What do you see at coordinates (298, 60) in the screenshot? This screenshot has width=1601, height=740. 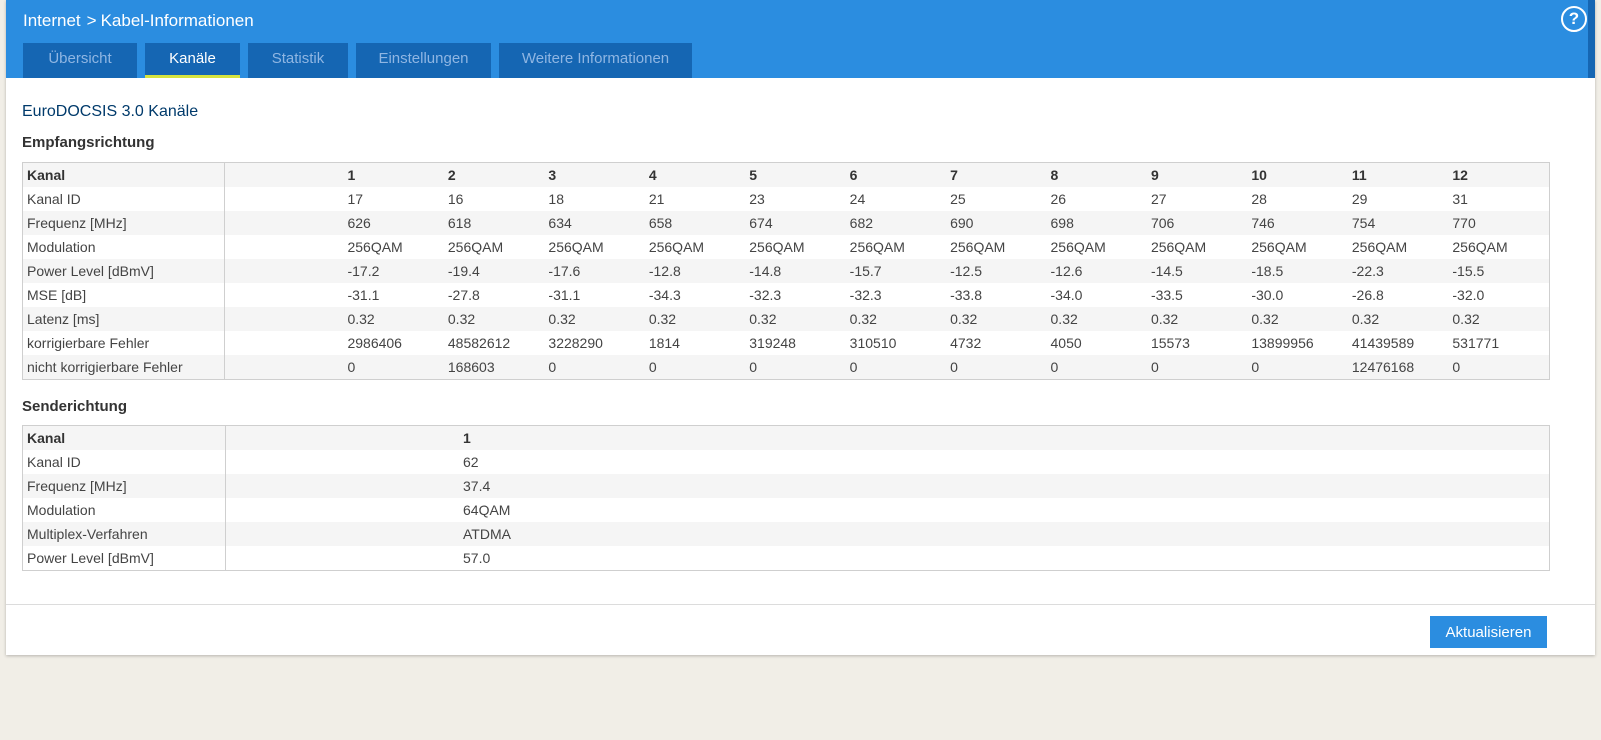 I see `tab-statistics: Statistik` at bounding box center [298, 60].